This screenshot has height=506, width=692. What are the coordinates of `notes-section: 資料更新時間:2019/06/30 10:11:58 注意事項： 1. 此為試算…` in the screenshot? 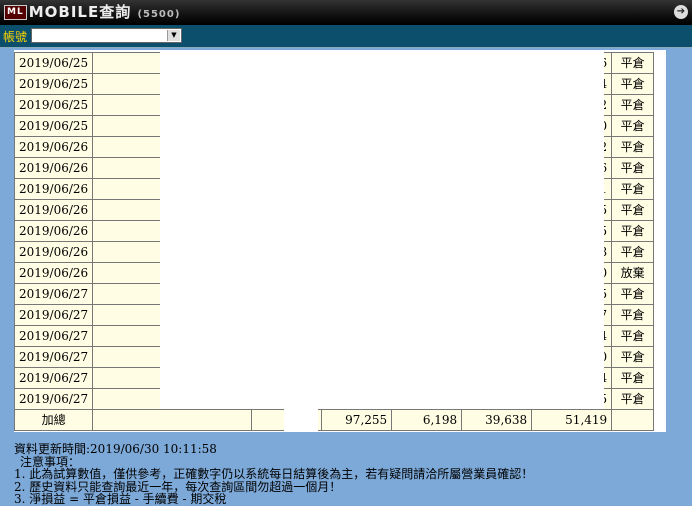 It's located at (349, 474).